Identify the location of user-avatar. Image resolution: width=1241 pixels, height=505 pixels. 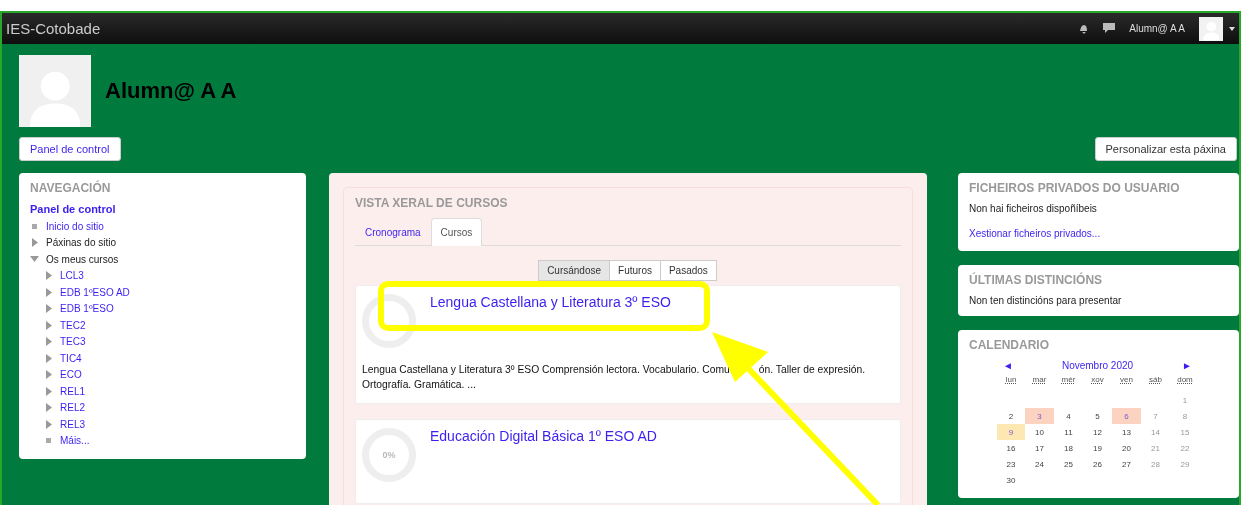
(1211, 28).